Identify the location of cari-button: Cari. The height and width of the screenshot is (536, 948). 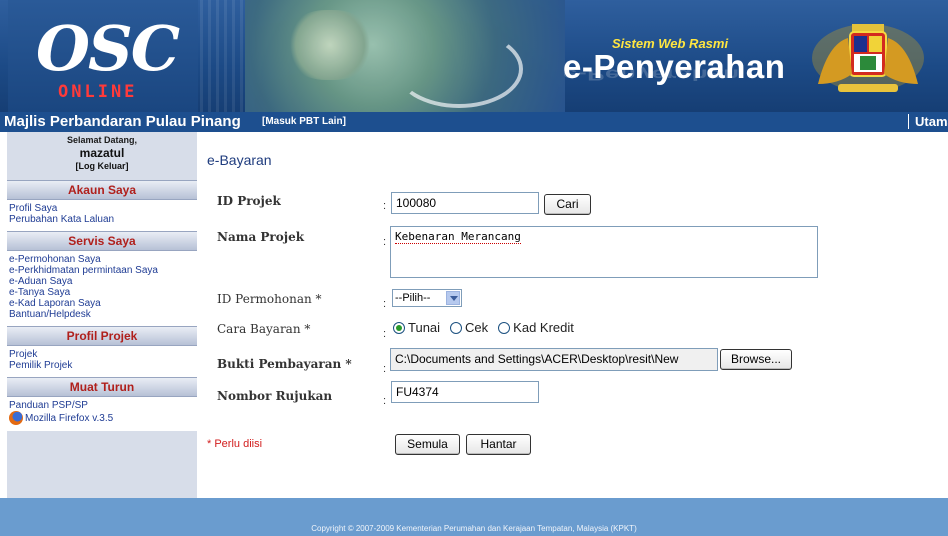
(567, 204).